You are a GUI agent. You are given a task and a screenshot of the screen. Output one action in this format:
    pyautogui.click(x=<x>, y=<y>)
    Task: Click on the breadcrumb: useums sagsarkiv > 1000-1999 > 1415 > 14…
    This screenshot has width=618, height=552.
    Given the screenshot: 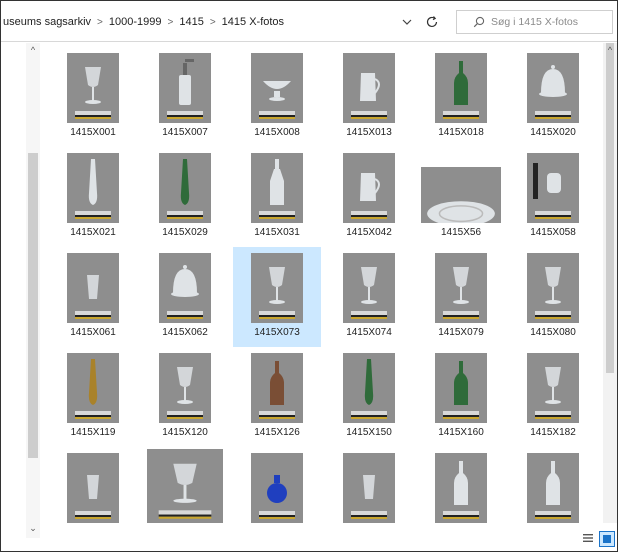 What is the action you would take?
    pyautogui.click(x=213, y=22)
    